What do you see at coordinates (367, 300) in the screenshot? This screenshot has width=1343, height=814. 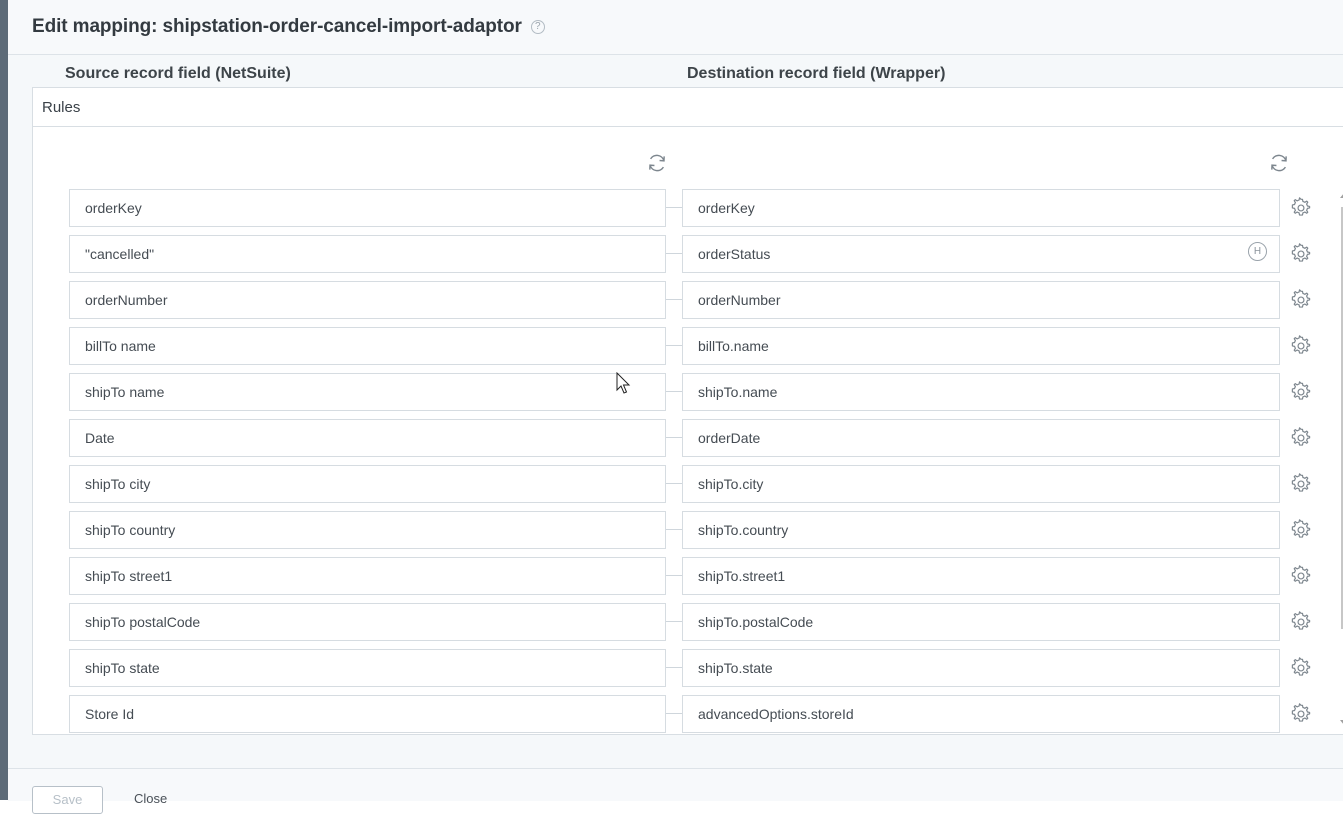 I see `source-field-input: orderNumber` at bounding box center [367, 300].